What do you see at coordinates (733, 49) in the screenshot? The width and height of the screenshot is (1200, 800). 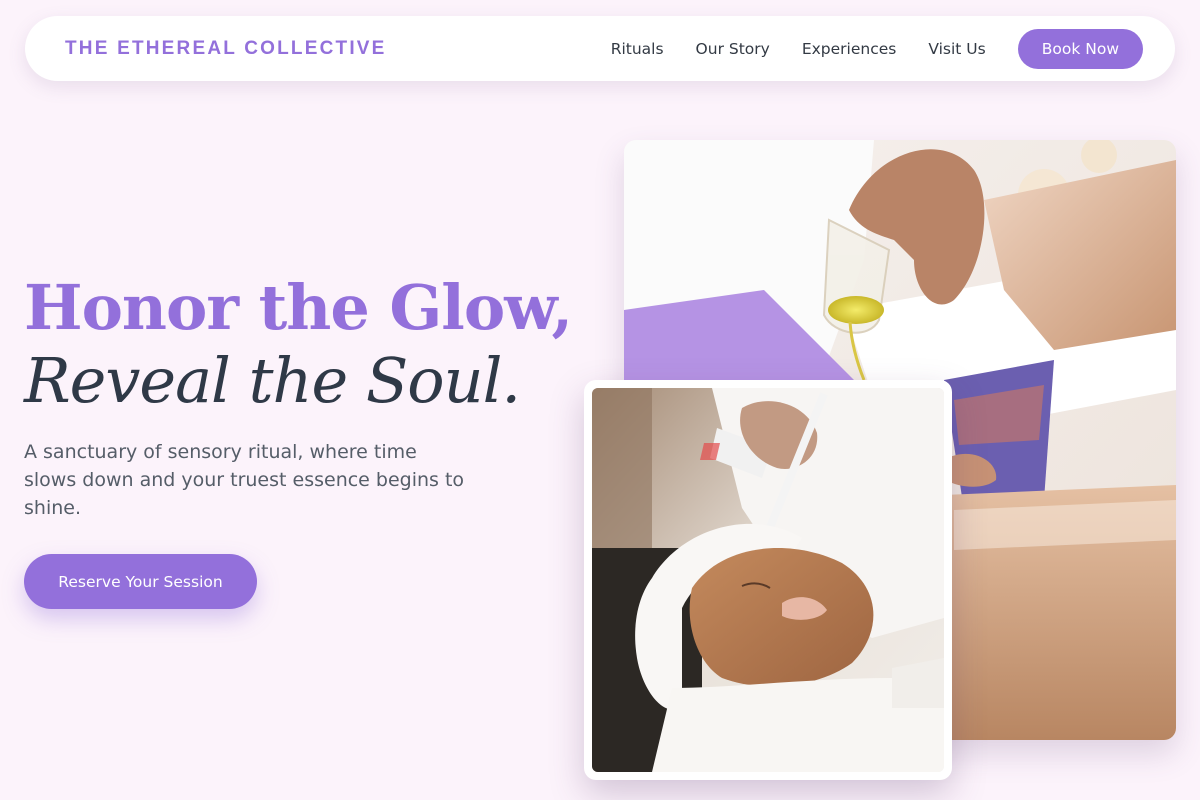 I see `nav-link-our-story: Our Story` at bounding box center [733, 49].